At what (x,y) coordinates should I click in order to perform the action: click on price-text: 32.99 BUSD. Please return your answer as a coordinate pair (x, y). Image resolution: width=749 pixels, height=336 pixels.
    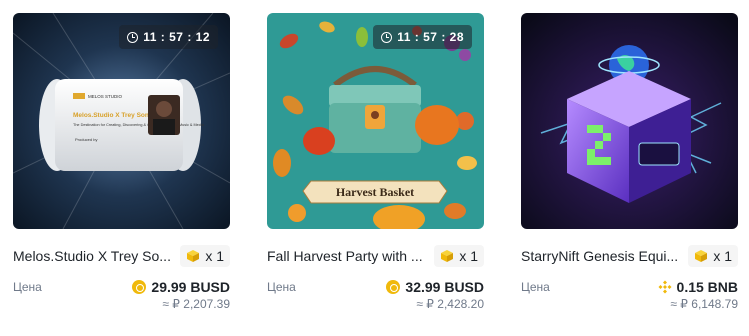
    Looking at the image, I should click on (444, 287).